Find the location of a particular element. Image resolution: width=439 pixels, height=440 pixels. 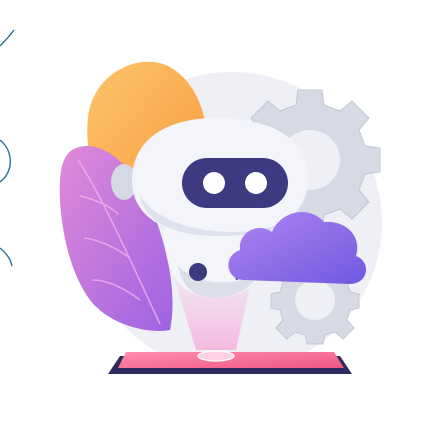

edge-accent-lines is located at coordinates (7, 148).